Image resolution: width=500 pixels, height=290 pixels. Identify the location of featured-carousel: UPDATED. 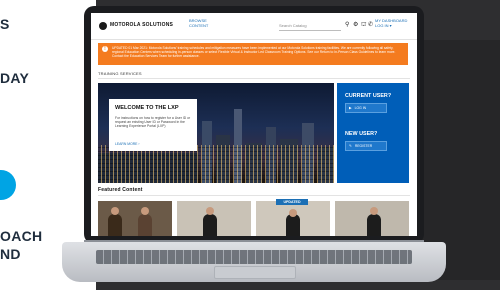
(254, 217).